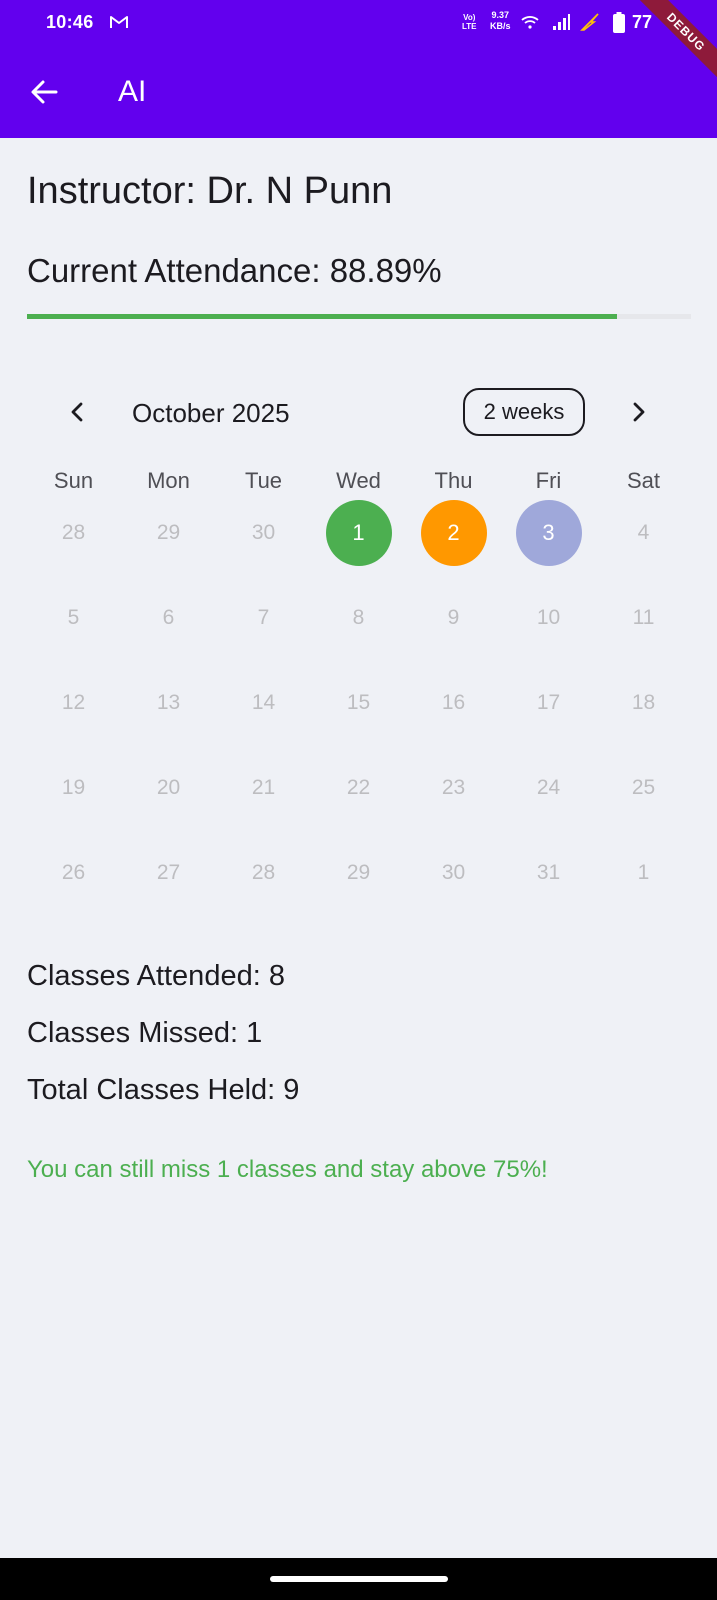  What do you see at coordinates (263, 480) in the screenshot?
I see `weekday-label: Tue` at bounding box center [263, 480].